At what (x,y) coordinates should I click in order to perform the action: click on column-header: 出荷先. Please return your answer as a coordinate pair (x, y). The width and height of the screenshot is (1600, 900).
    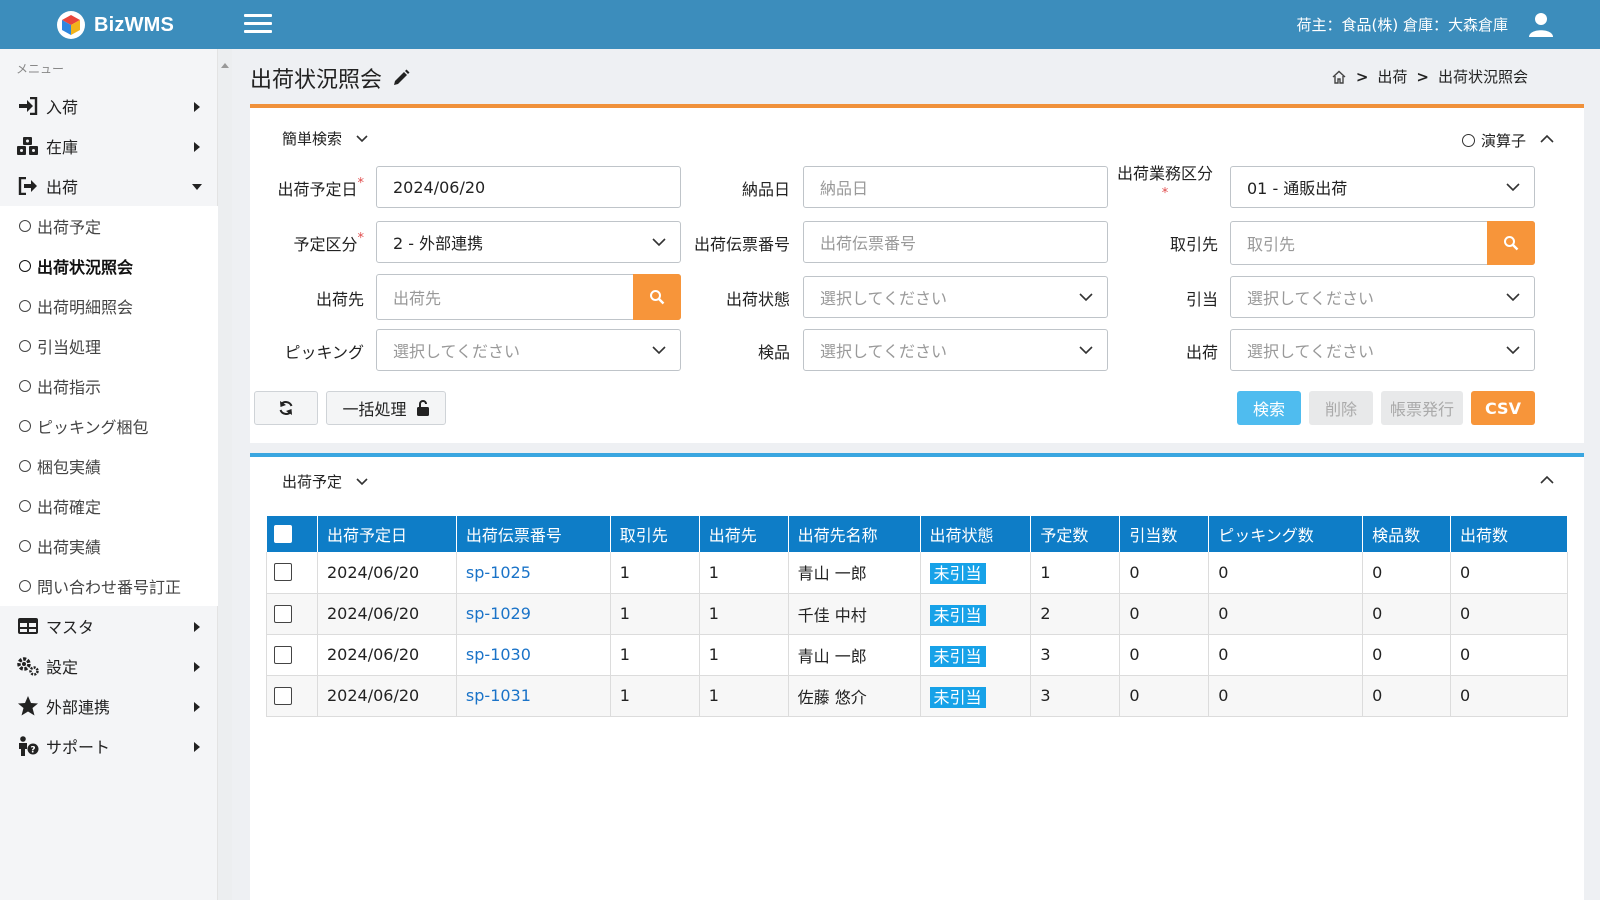
    Looking at the image, I should click on (744, 534).